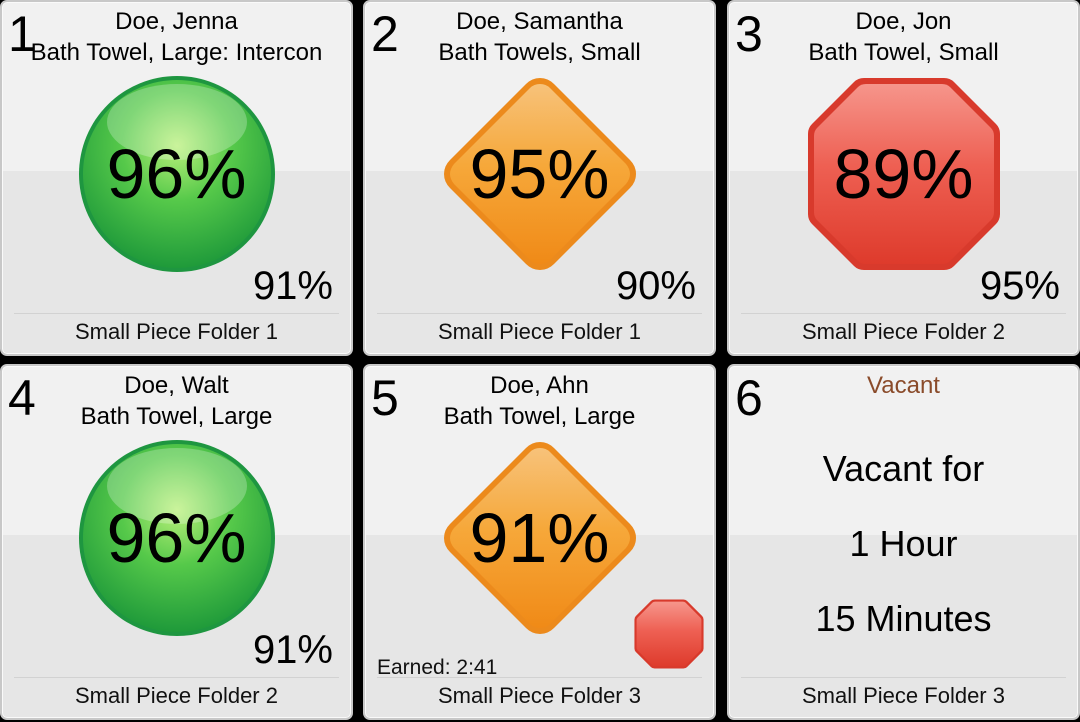 This screenshot has height=722, width=1080. I want to click on operator-name: Doe, Ahn, so click(539, 385).